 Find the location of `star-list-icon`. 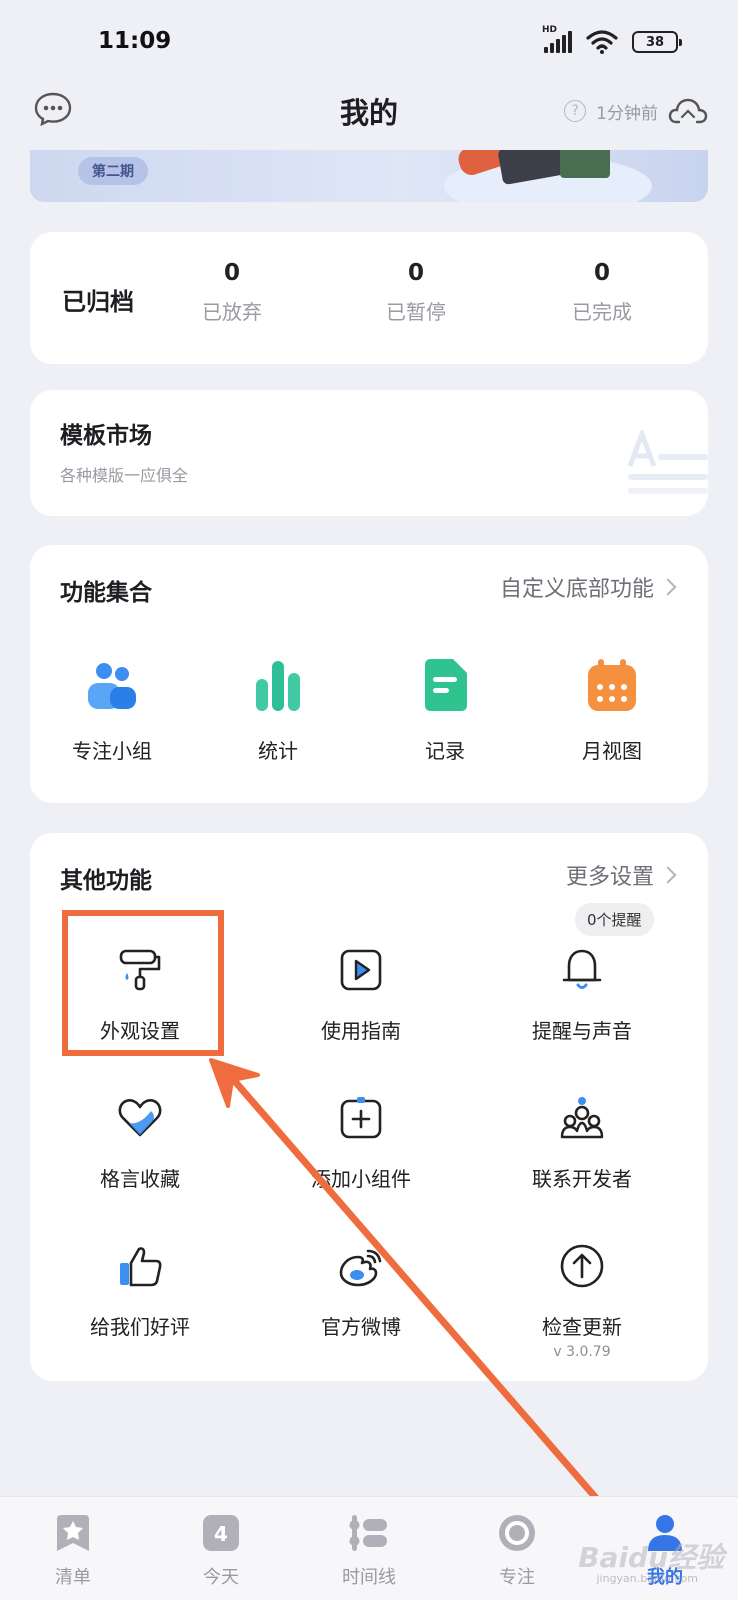

star-list-icon is located at coordinates (73, 1533).